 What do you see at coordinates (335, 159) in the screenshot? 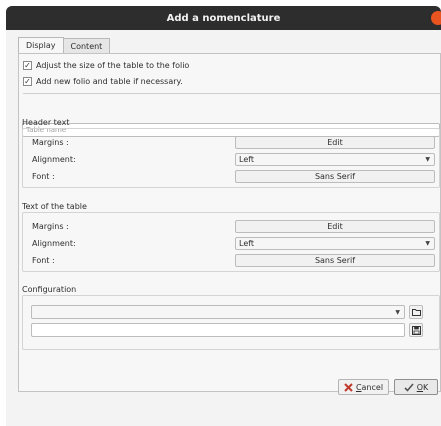
I see `header-alignment-select: Left ▼` at bounding box center [335, 159].